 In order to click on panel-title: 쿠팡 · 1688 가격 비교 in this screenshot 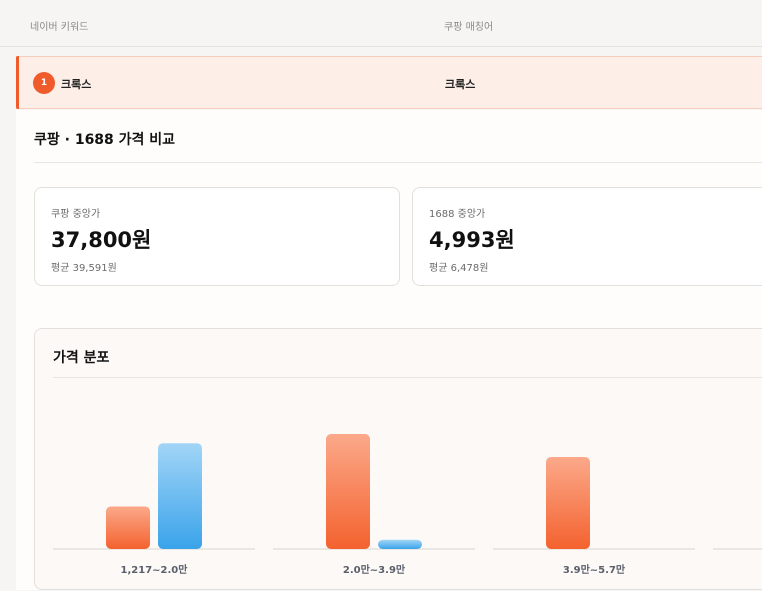, I will do `click(105, 140)`.